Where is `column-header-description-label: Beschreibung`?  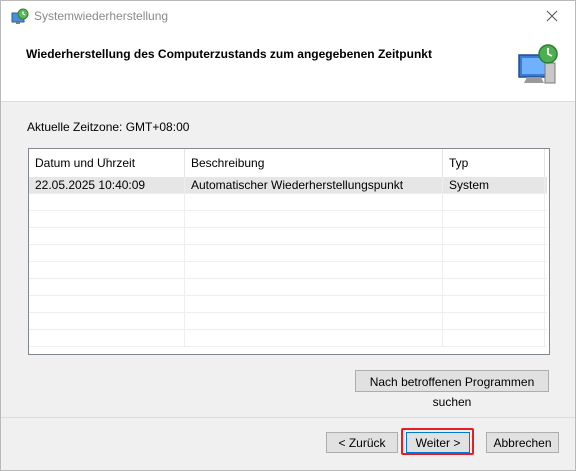
column-header-description-label: Beschreibung is located at coordinates (228, 163).